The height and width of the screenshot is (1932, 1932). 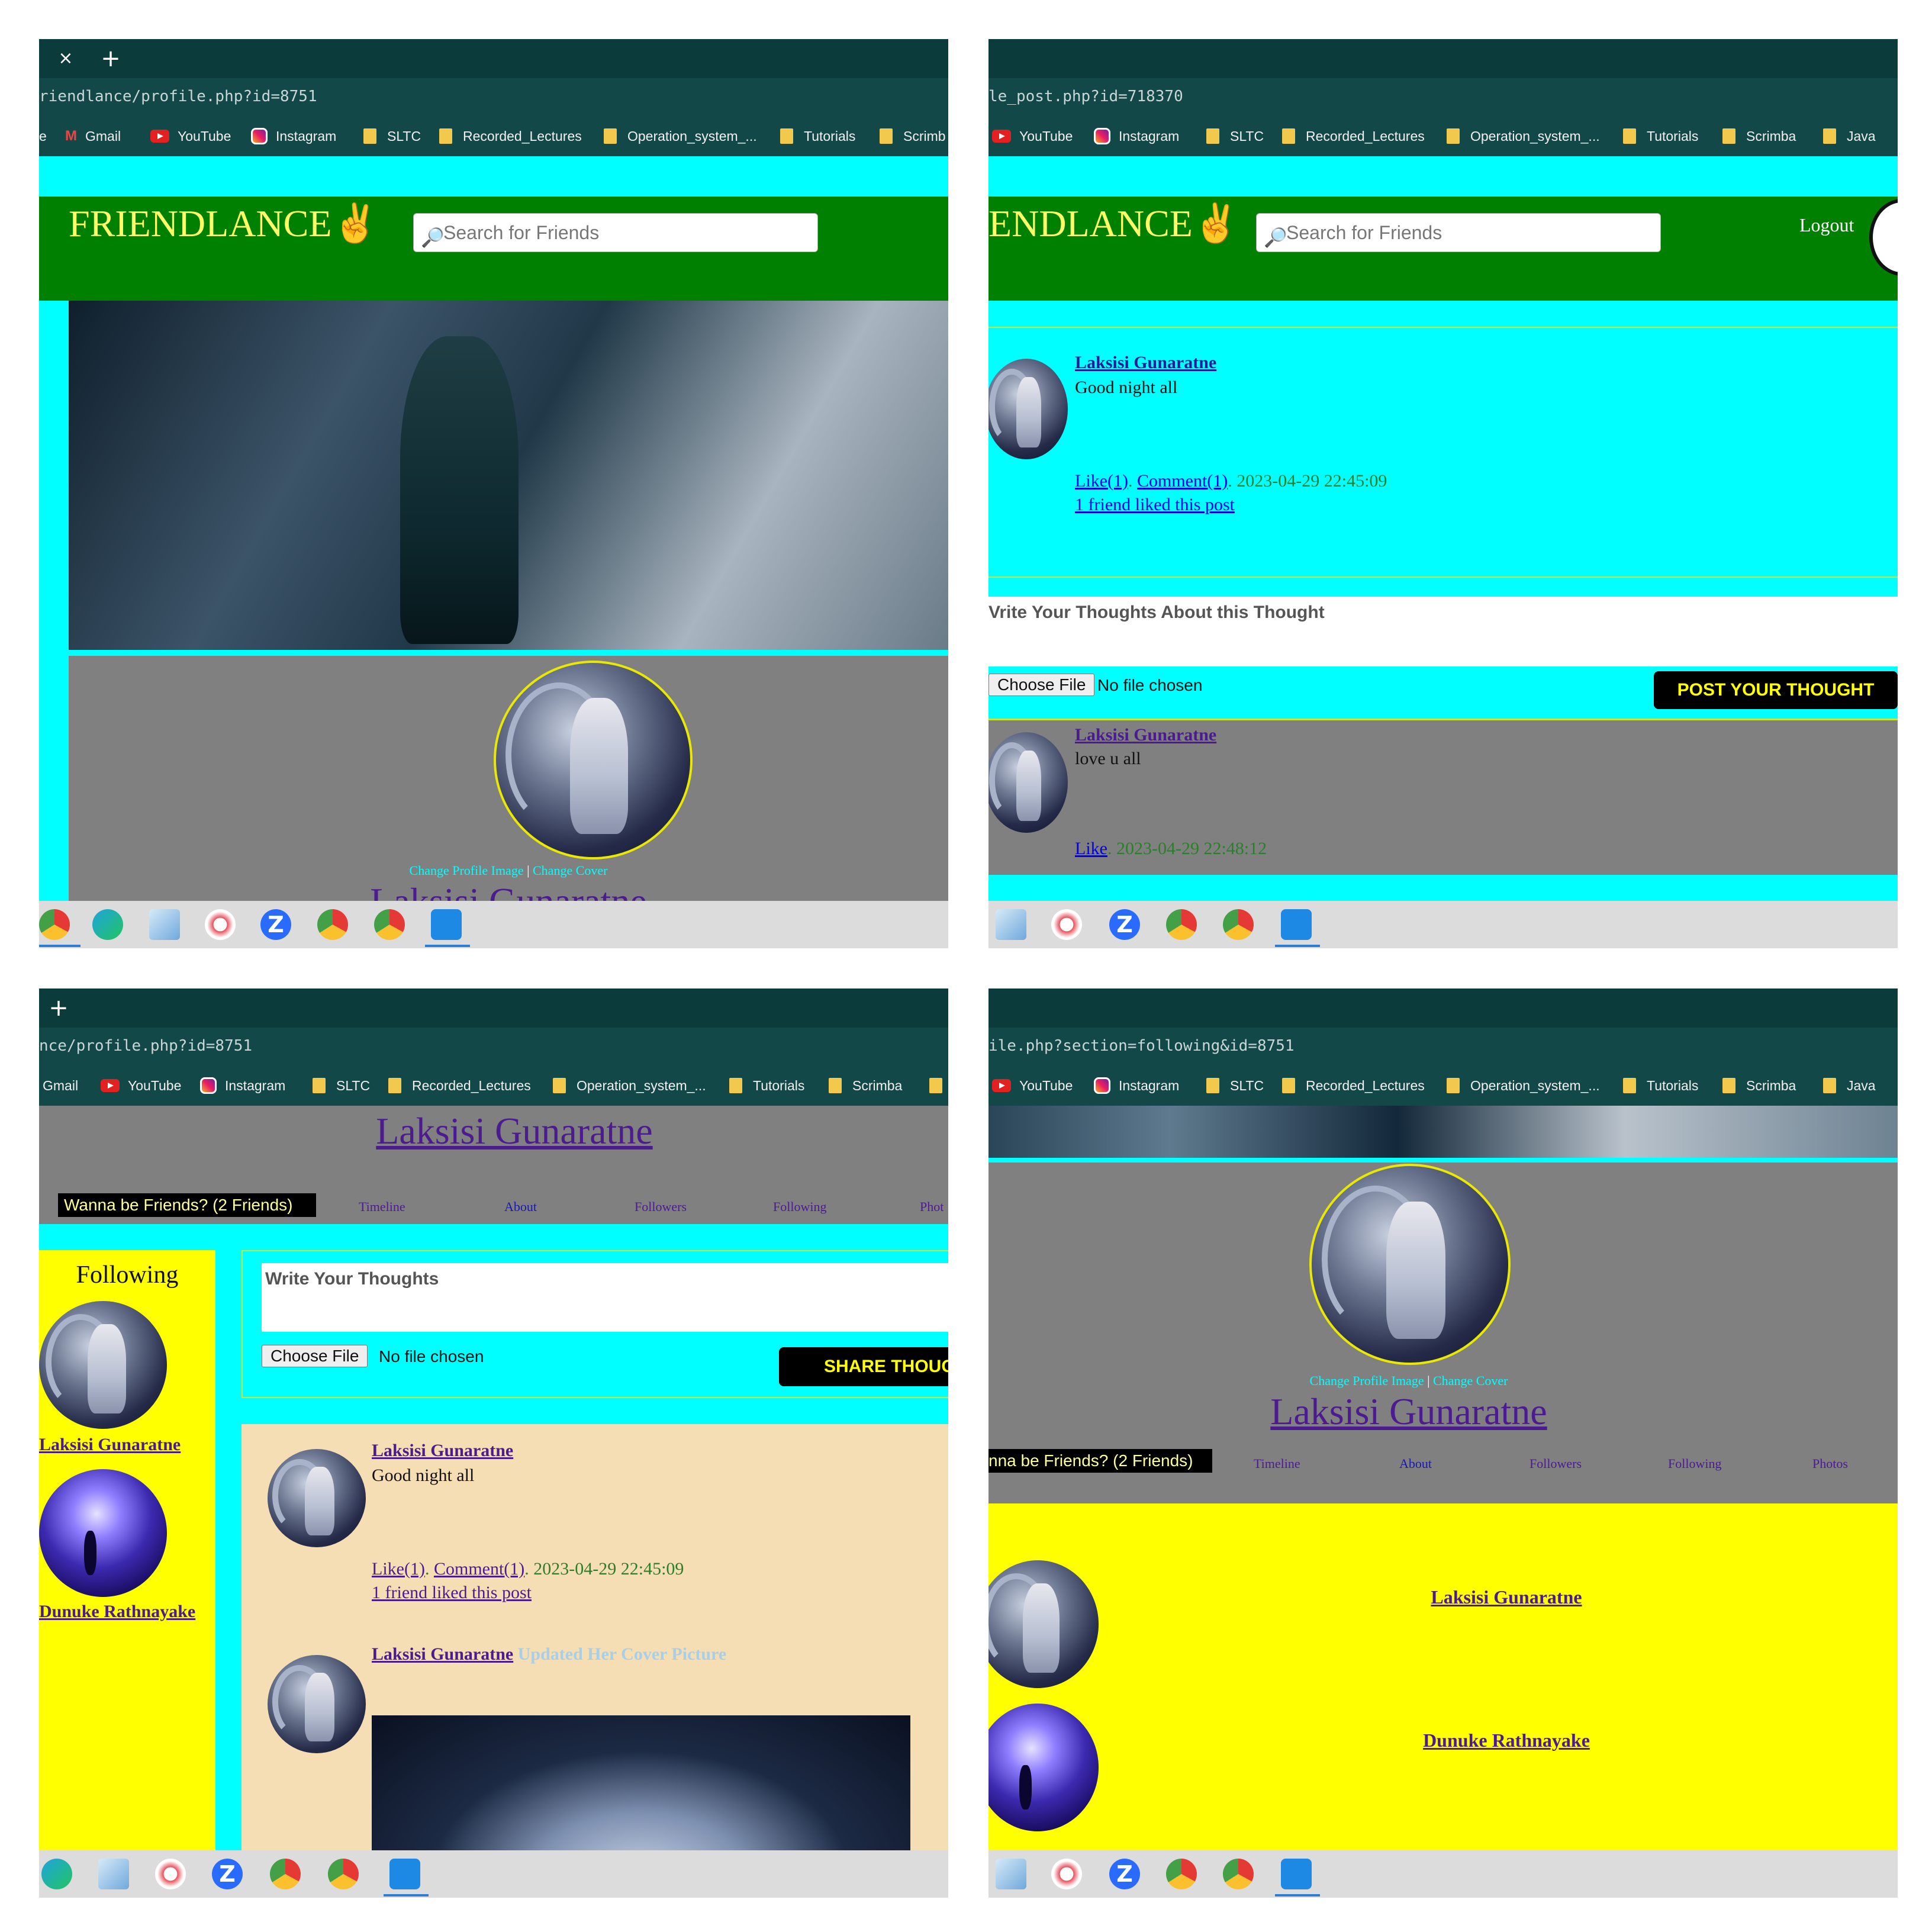 I want to click on comment-textarea: Vrite Your Thoughts About this Thought, so click(x=1443, y=632).